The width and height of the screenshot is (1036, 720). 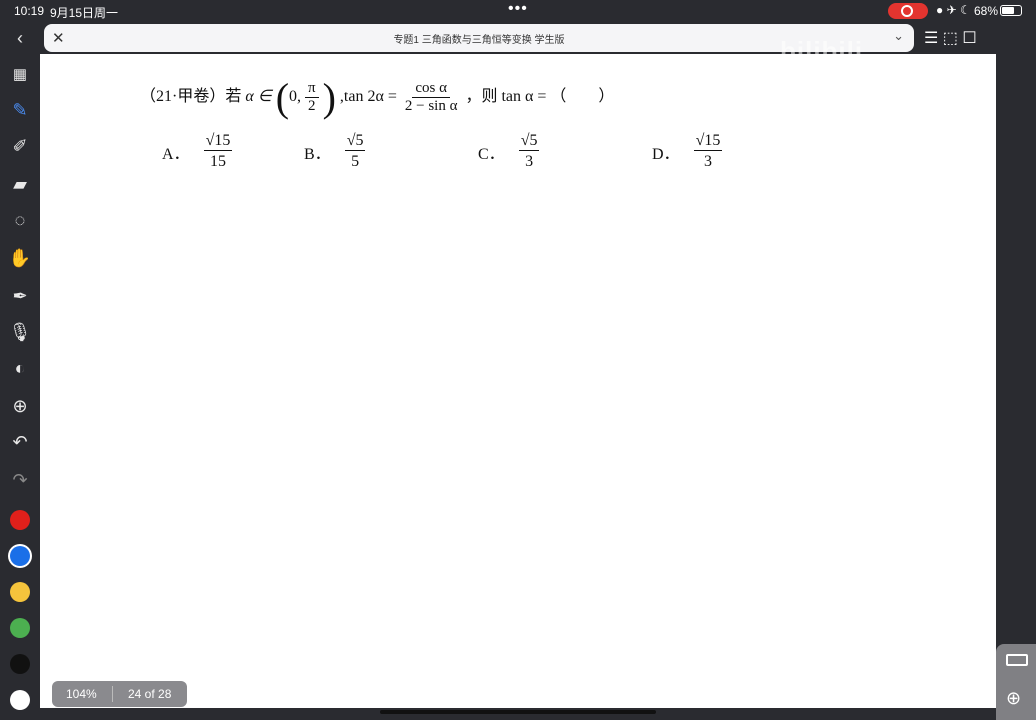 I want to click on choice-label: B．, so click(x=317, y=154).